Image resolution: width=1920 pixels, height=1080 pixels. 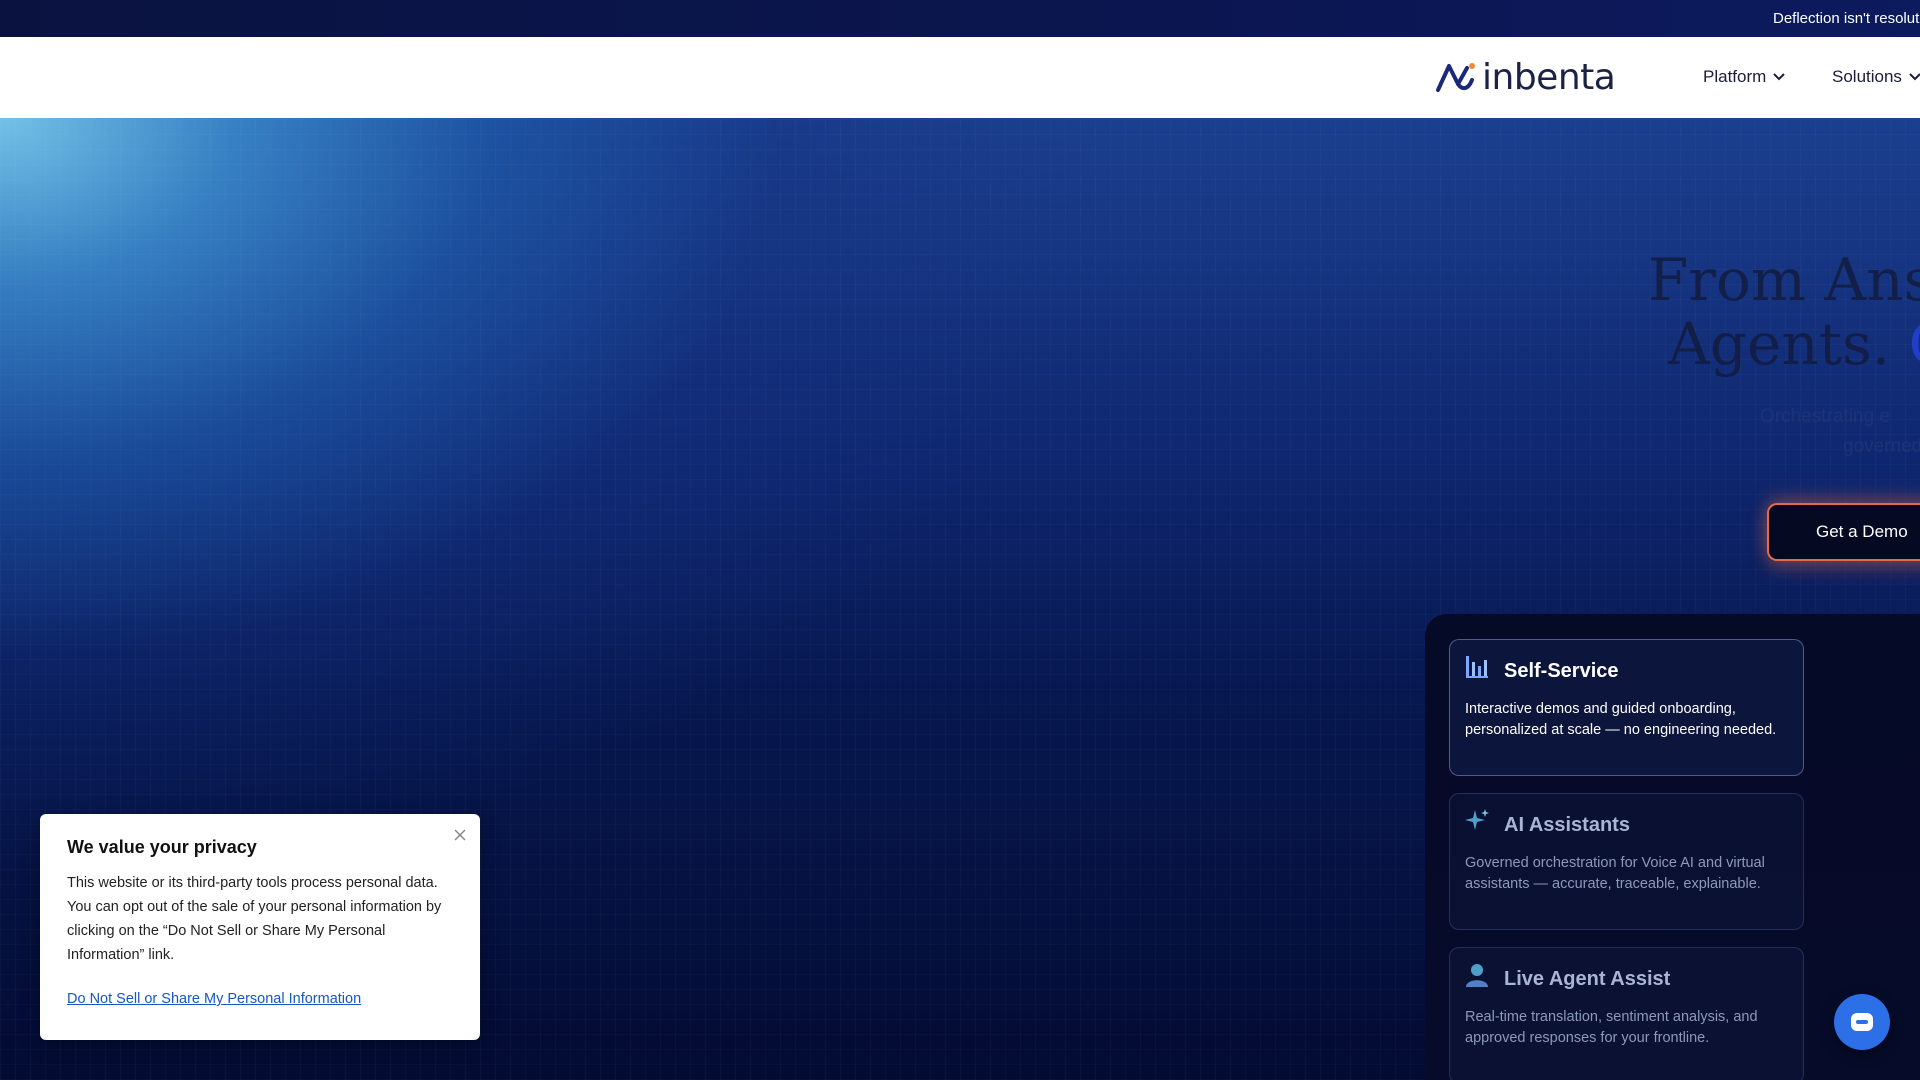 What do you see at coordinates (162, 847) in the screenshot?
I see `privacy-title: We value your privacy` at bounding box center [162, 847].